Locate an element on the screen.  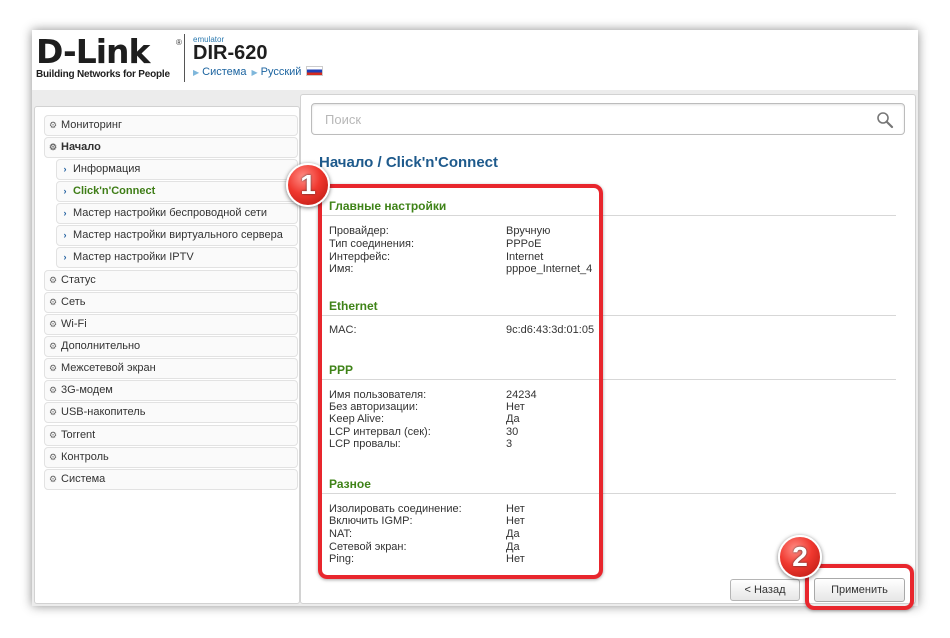
sidebar-item-label: Информация is located at coordinates (107, 169).